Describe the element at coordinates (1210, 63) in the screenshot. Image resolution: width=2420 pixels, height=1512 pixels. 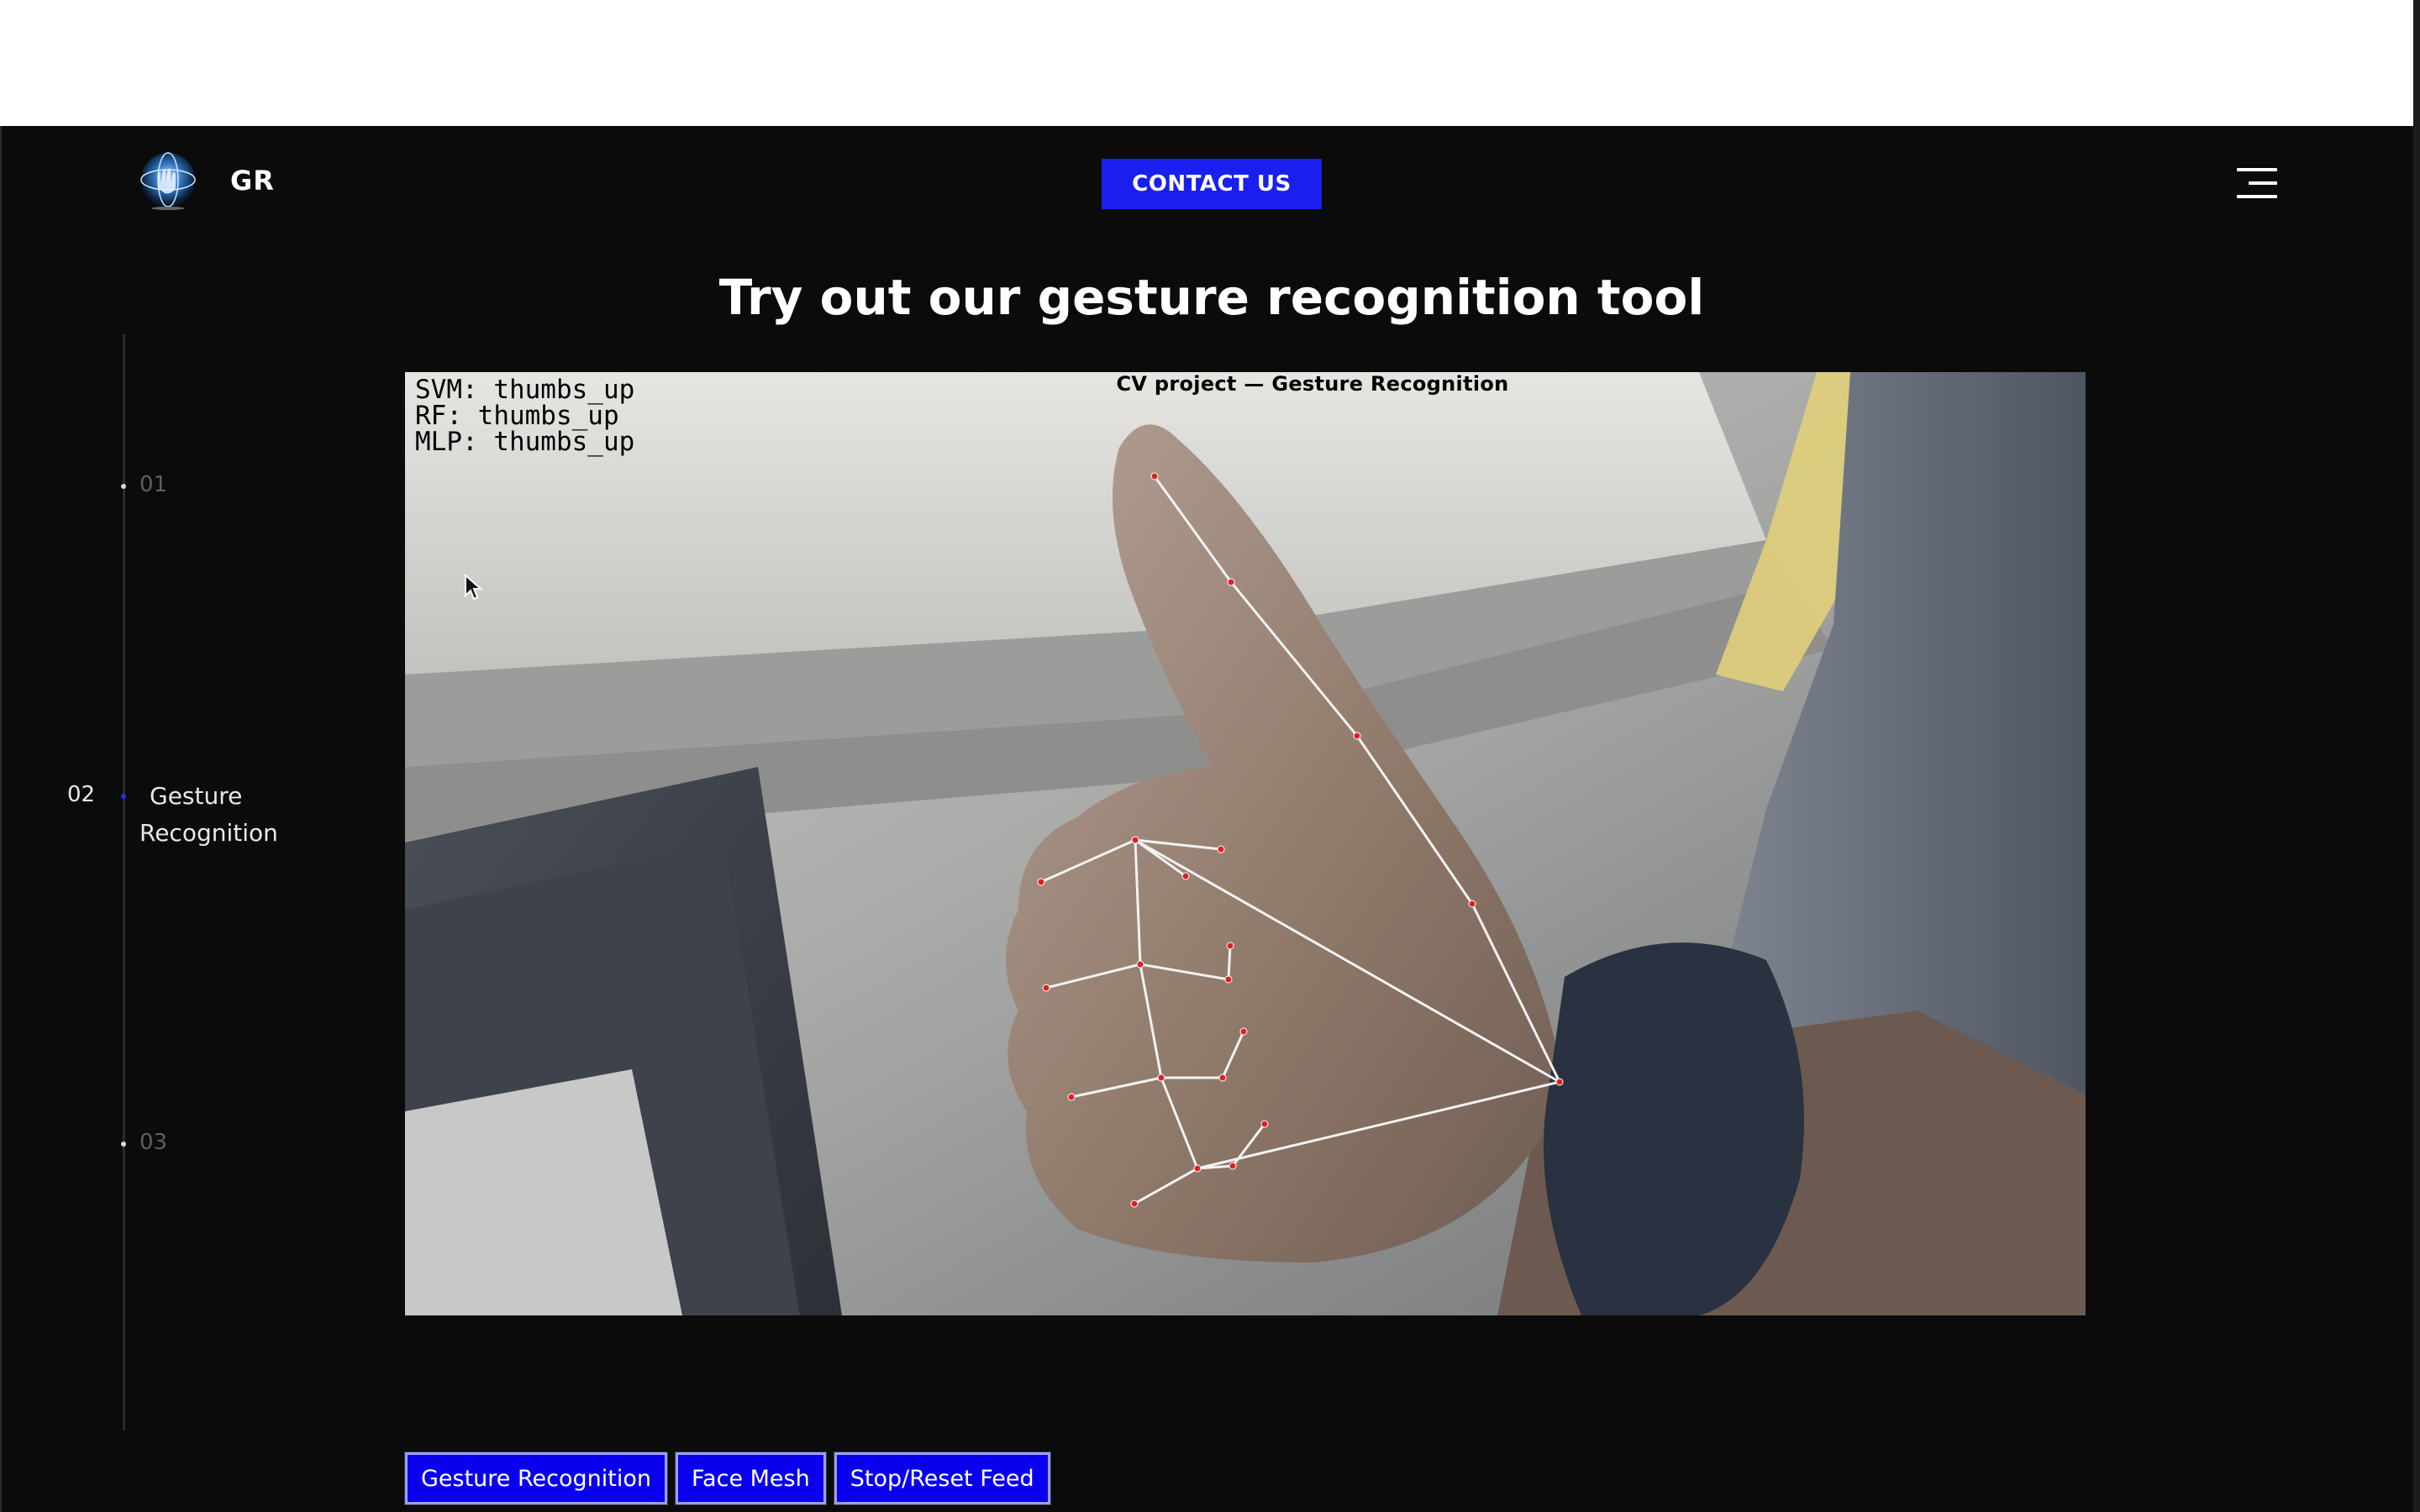
I see `browser-top-area` at that location.